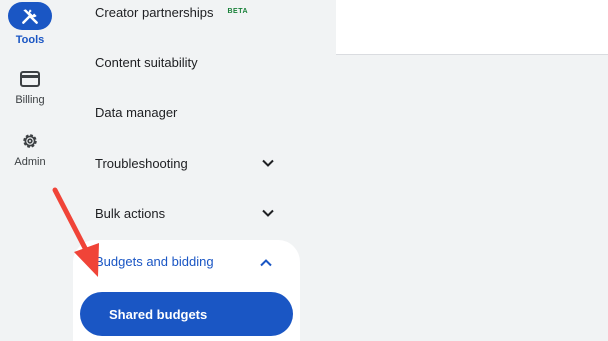  Describe the element at coordinates (30, 141) in the screenshot. I see `gear-icon` at that location.